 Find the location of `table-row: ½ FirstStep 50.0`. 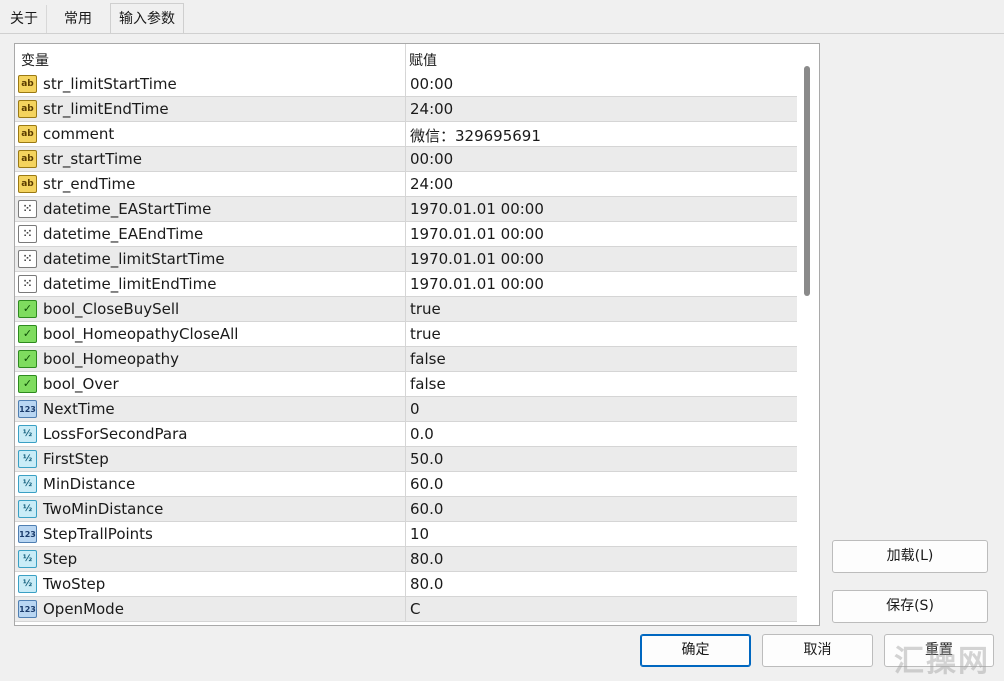

table-row: ½ FirstStep 50.0 is located at coordinates (406, 459).